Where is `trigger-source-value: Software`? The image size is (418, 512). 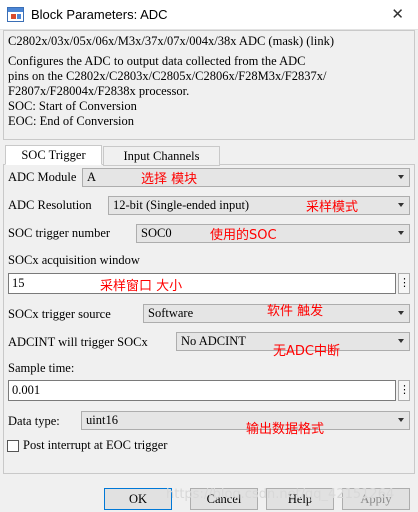 trigger-source-value: Software is located at coordinates (171, 313).